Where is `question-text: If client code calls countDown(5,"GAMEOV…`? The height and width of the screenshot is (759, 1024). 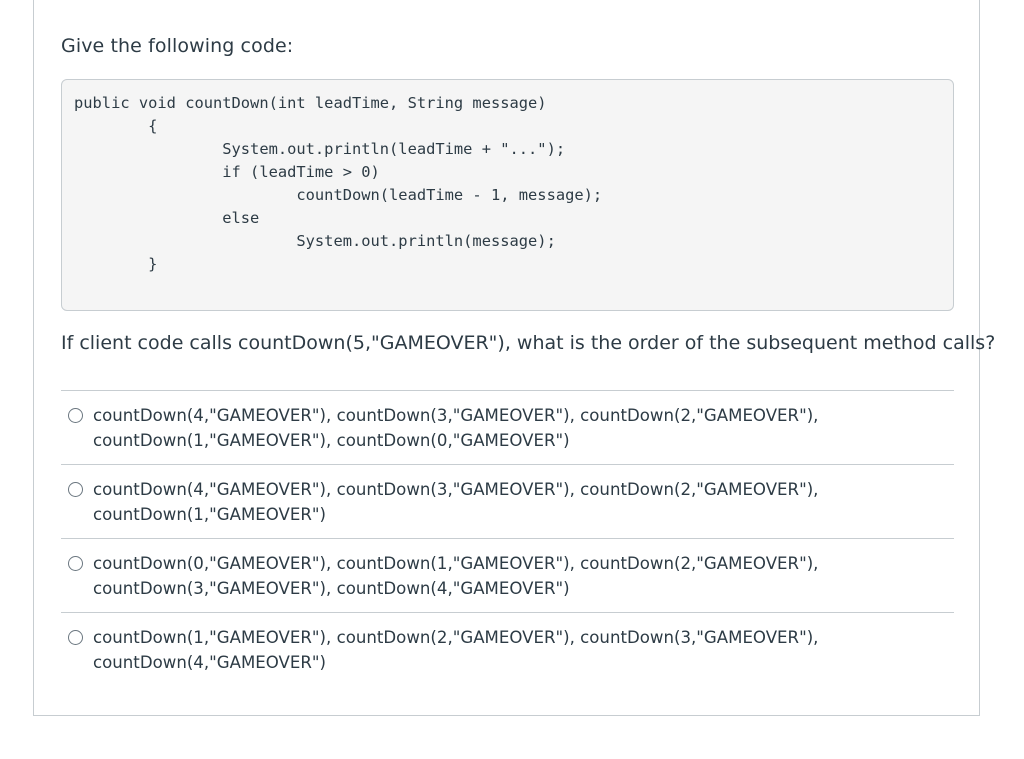
question-text: If client code calls countDown(5,"GAMEOV… is located at coordinates (528, 343).